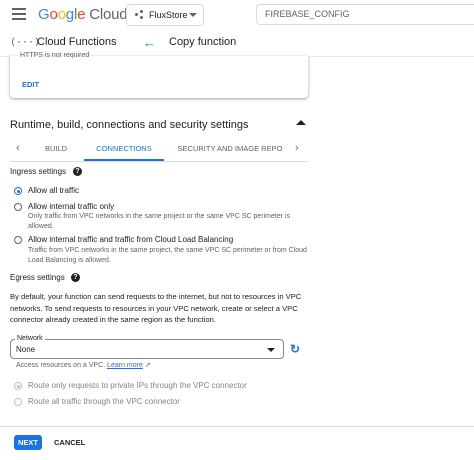 This screenshot has height=460, width=474. Describe the element at coordinates (37, 277) in the screenshot. I see `egress-settings-label: Egress settings` at that location.